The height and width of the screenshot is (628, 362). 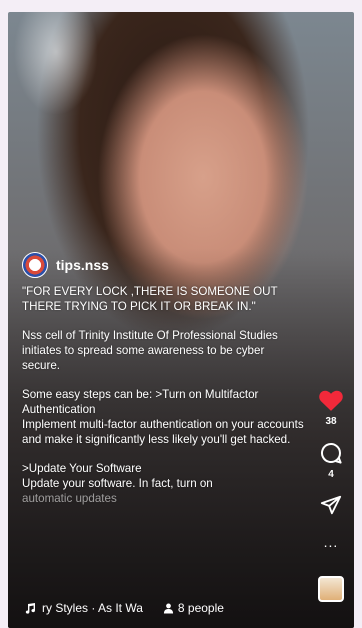 I want to click on people-tag: 8 people, so click(x=193, y=608).